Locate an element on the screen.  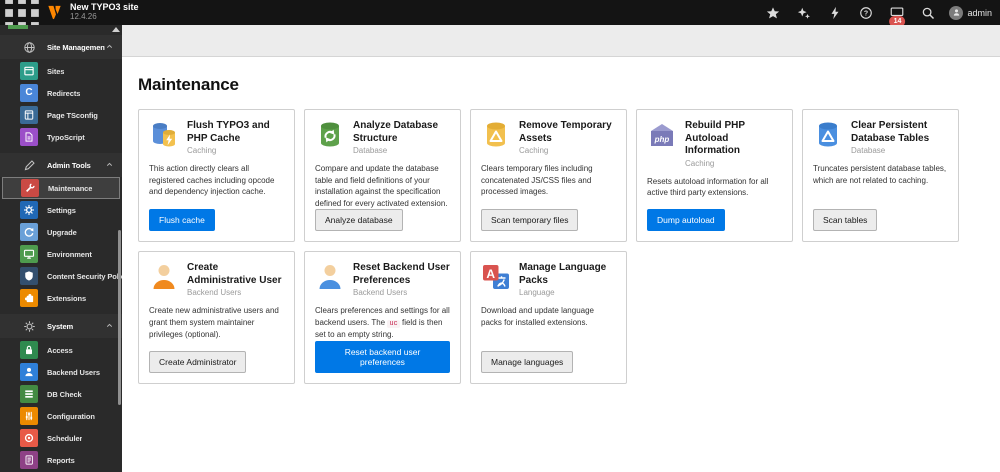
item-label: Page TSconfig is located at coordinates (72, 115).